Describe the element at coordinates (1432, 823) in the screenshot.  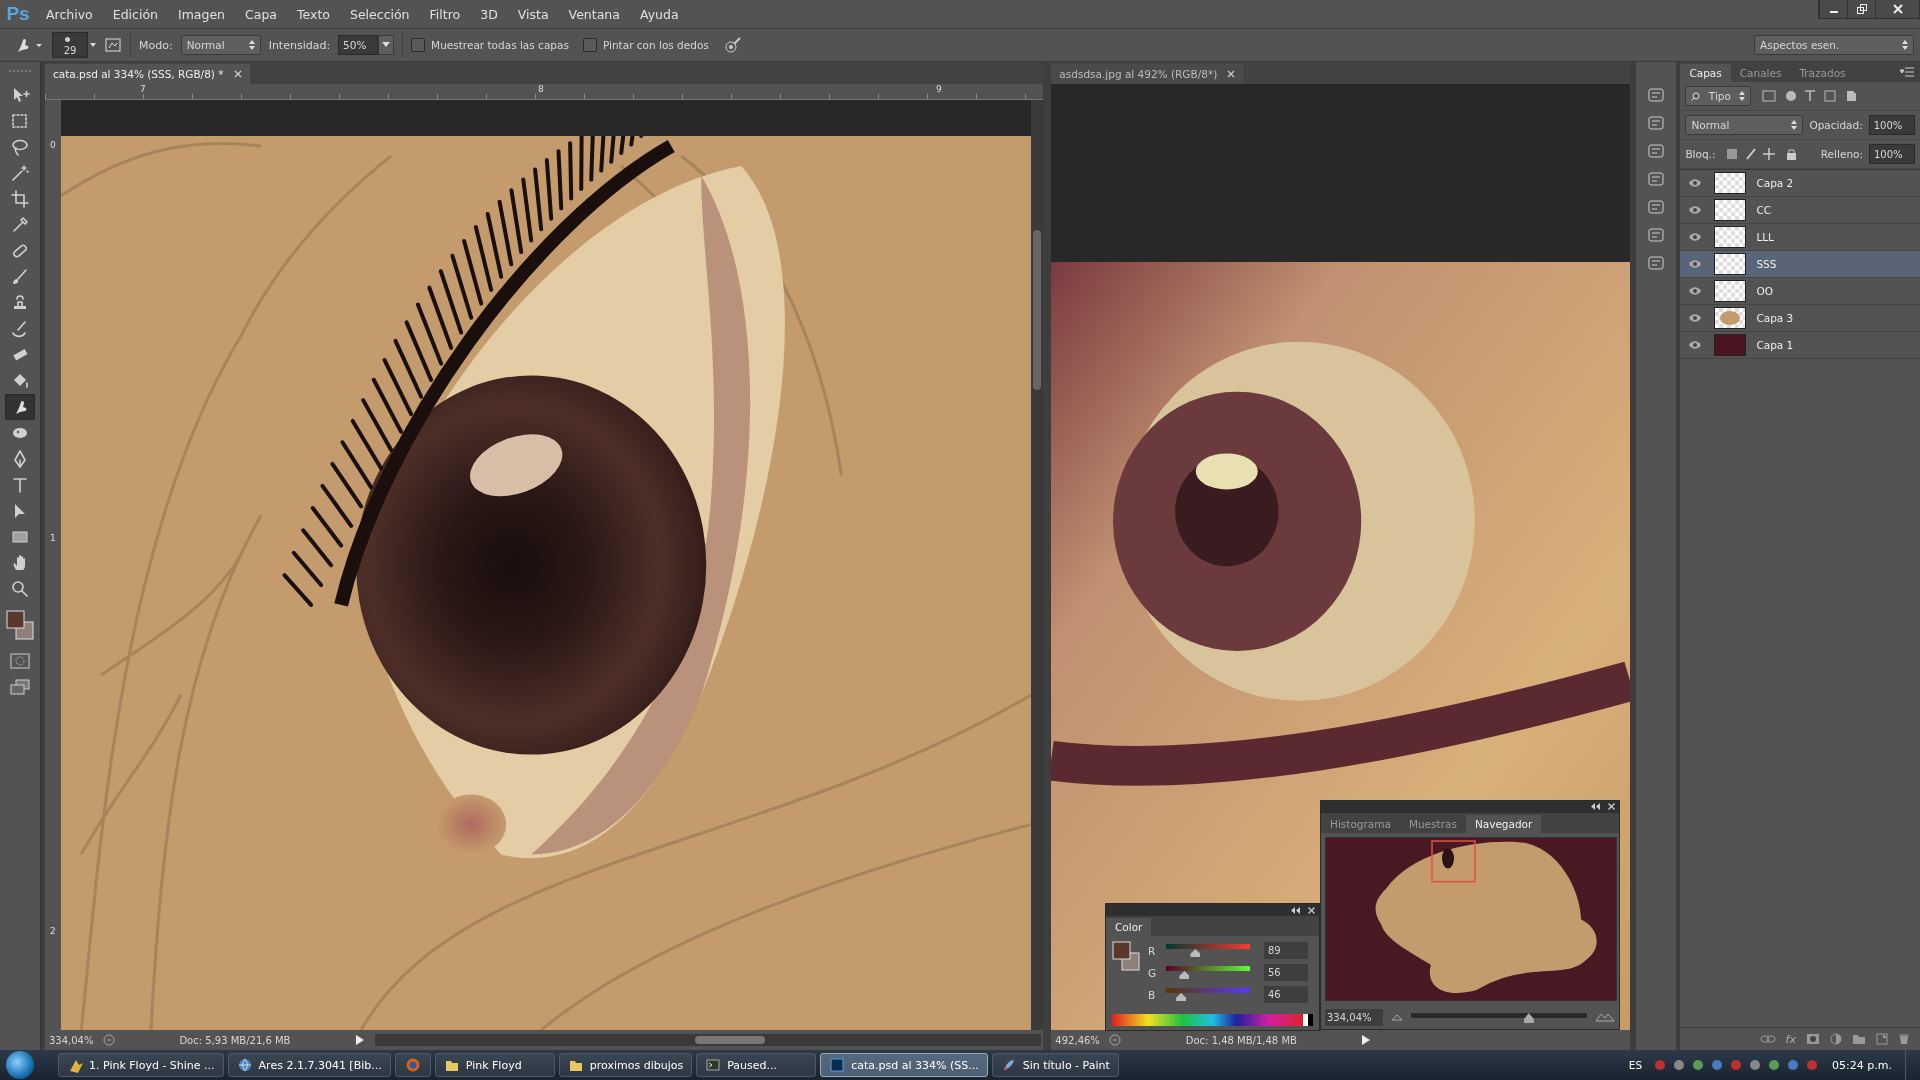
I see `panel-tab: Muestras` at that location.